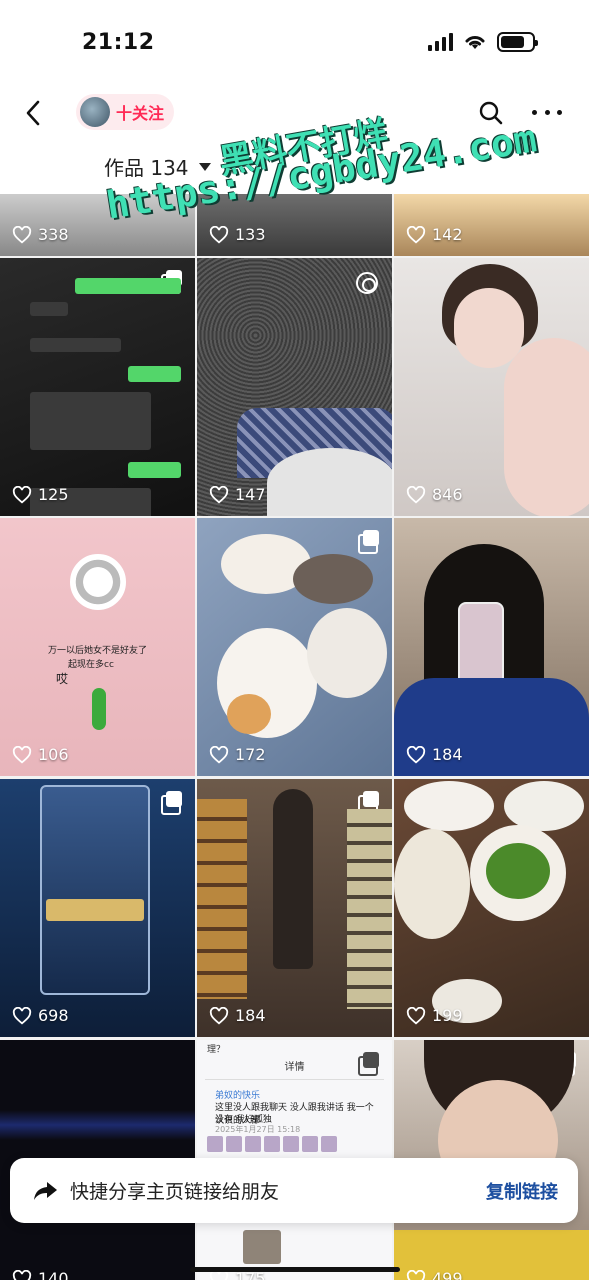  I want to click on green-beans, so click(518, 871).